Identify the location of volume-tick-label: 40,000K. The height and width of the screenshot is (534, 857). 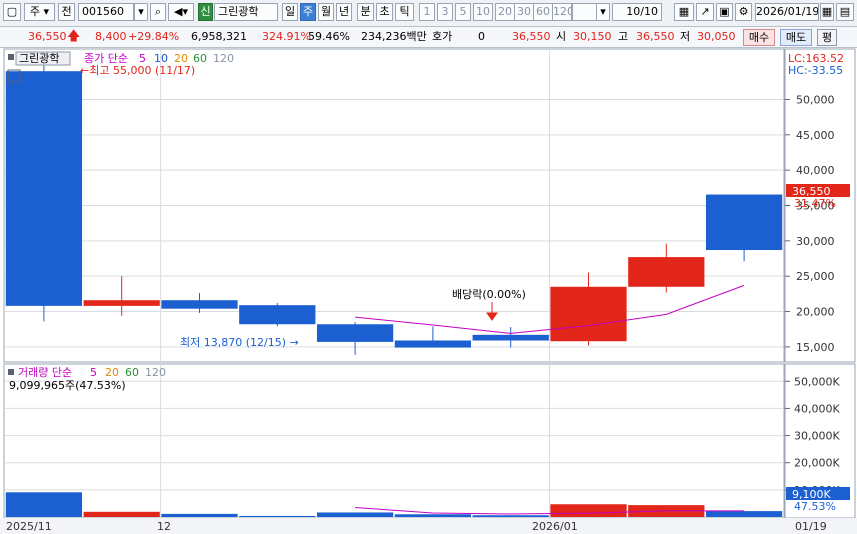
(817, 408).